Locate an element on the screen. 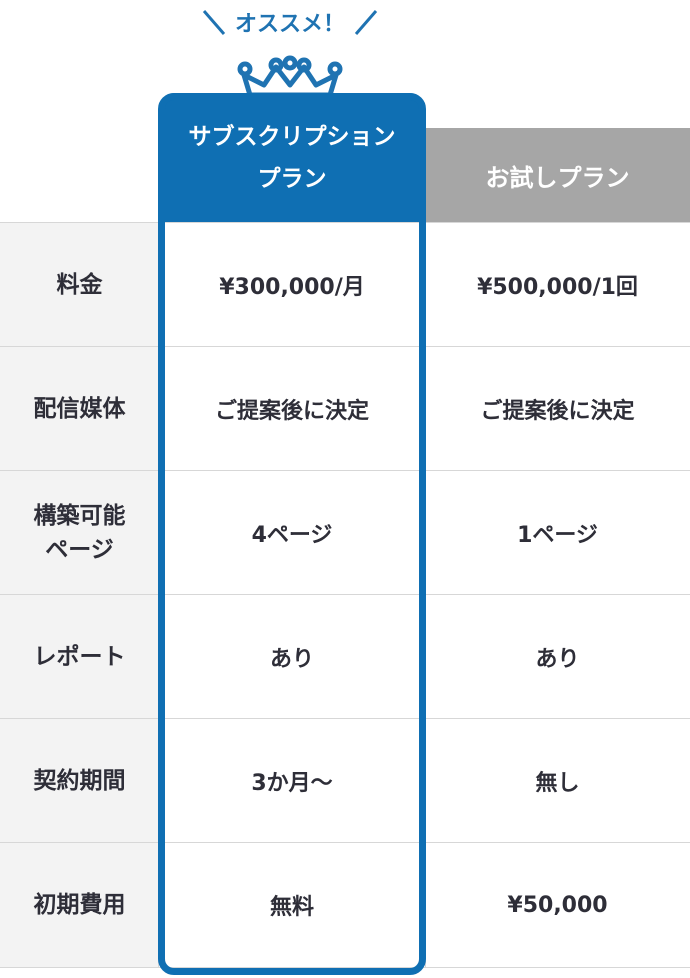 Image resolution: width=690 pixels, height=978 pixels. trial-plan-header: お試しプラン is located at coordinates (557, 175).